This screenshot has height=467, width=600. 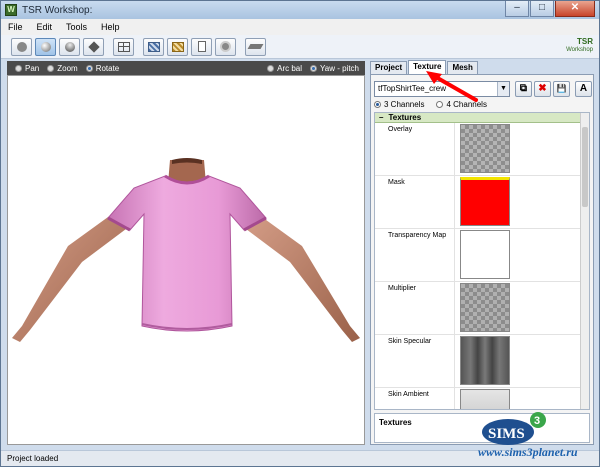 I want to click on radio-rotate: Rotate, so click(x=102, y=68).